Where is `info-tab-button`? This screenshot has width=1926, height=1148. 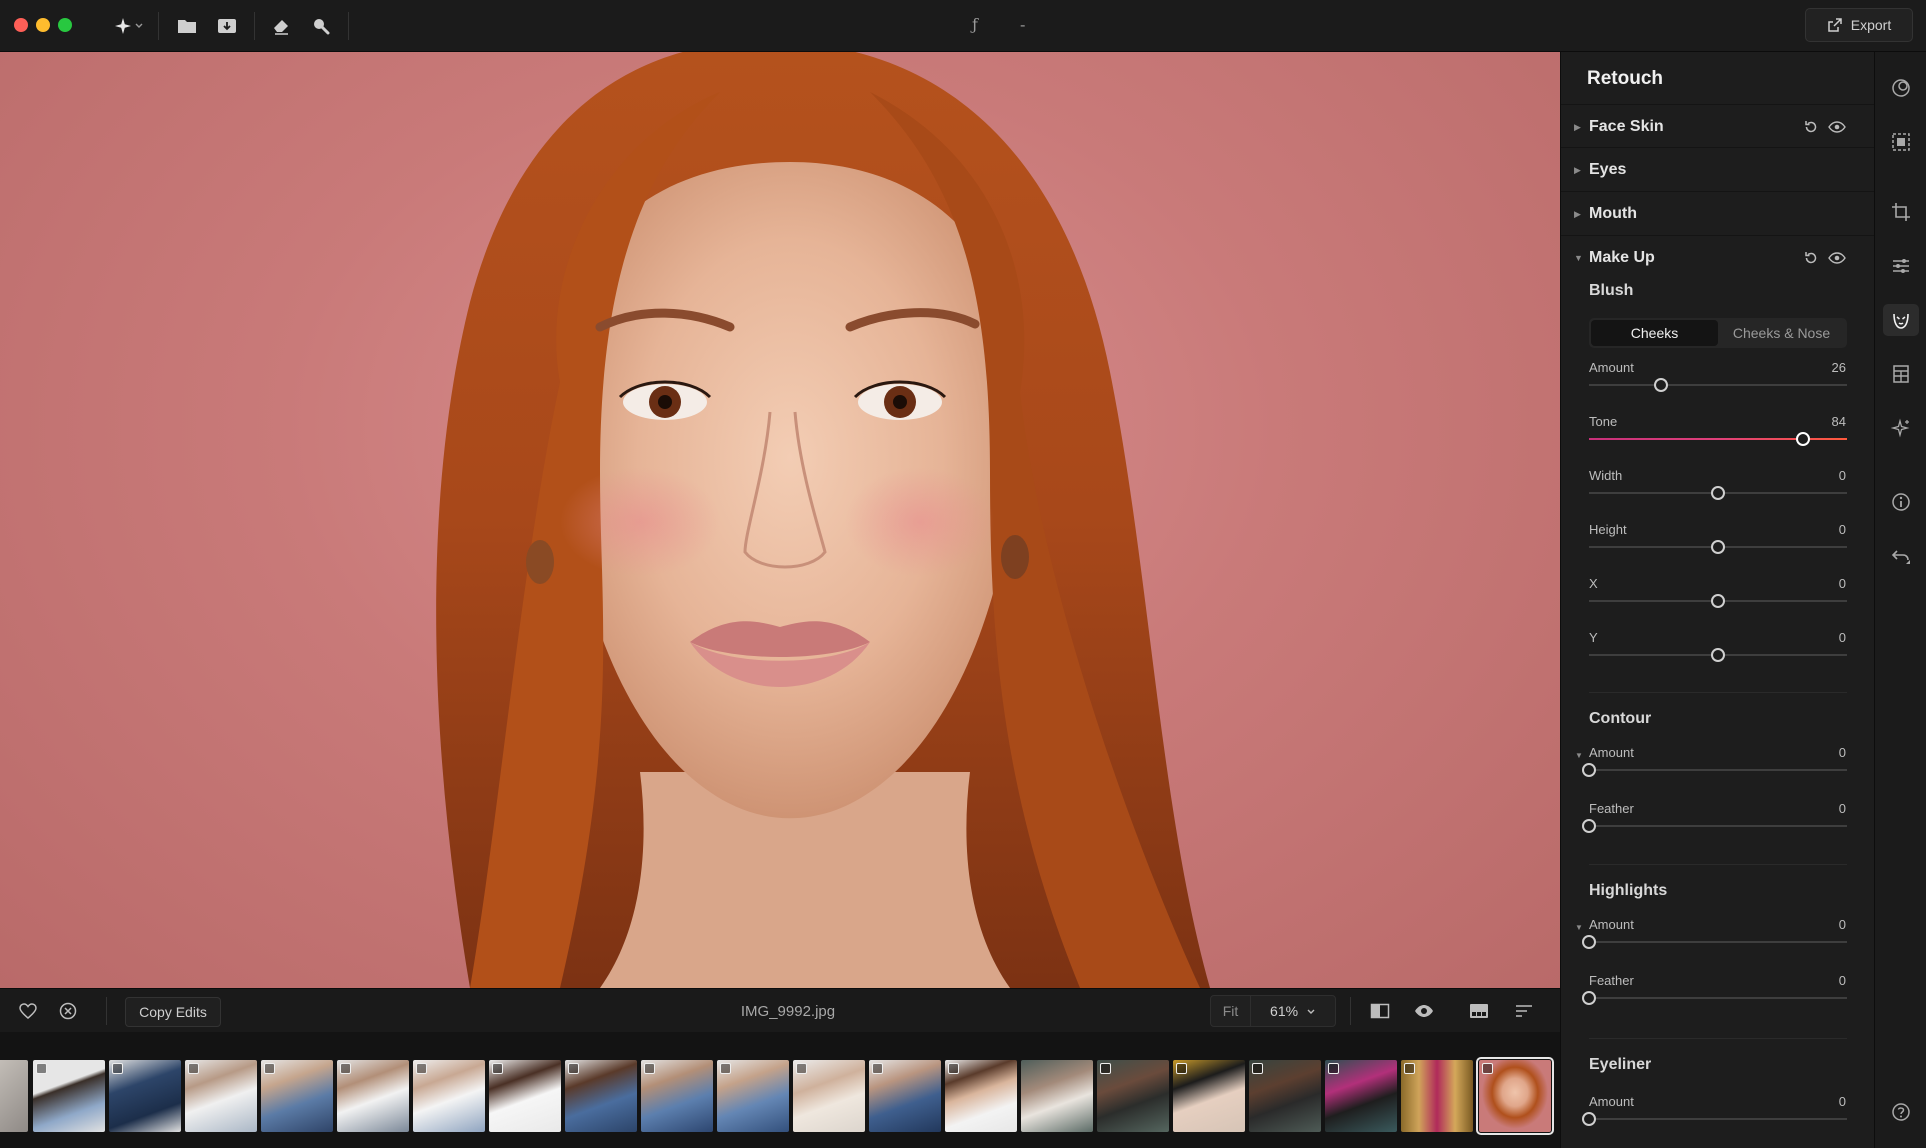
info-tab-button is located at coordinates (1901, 502).